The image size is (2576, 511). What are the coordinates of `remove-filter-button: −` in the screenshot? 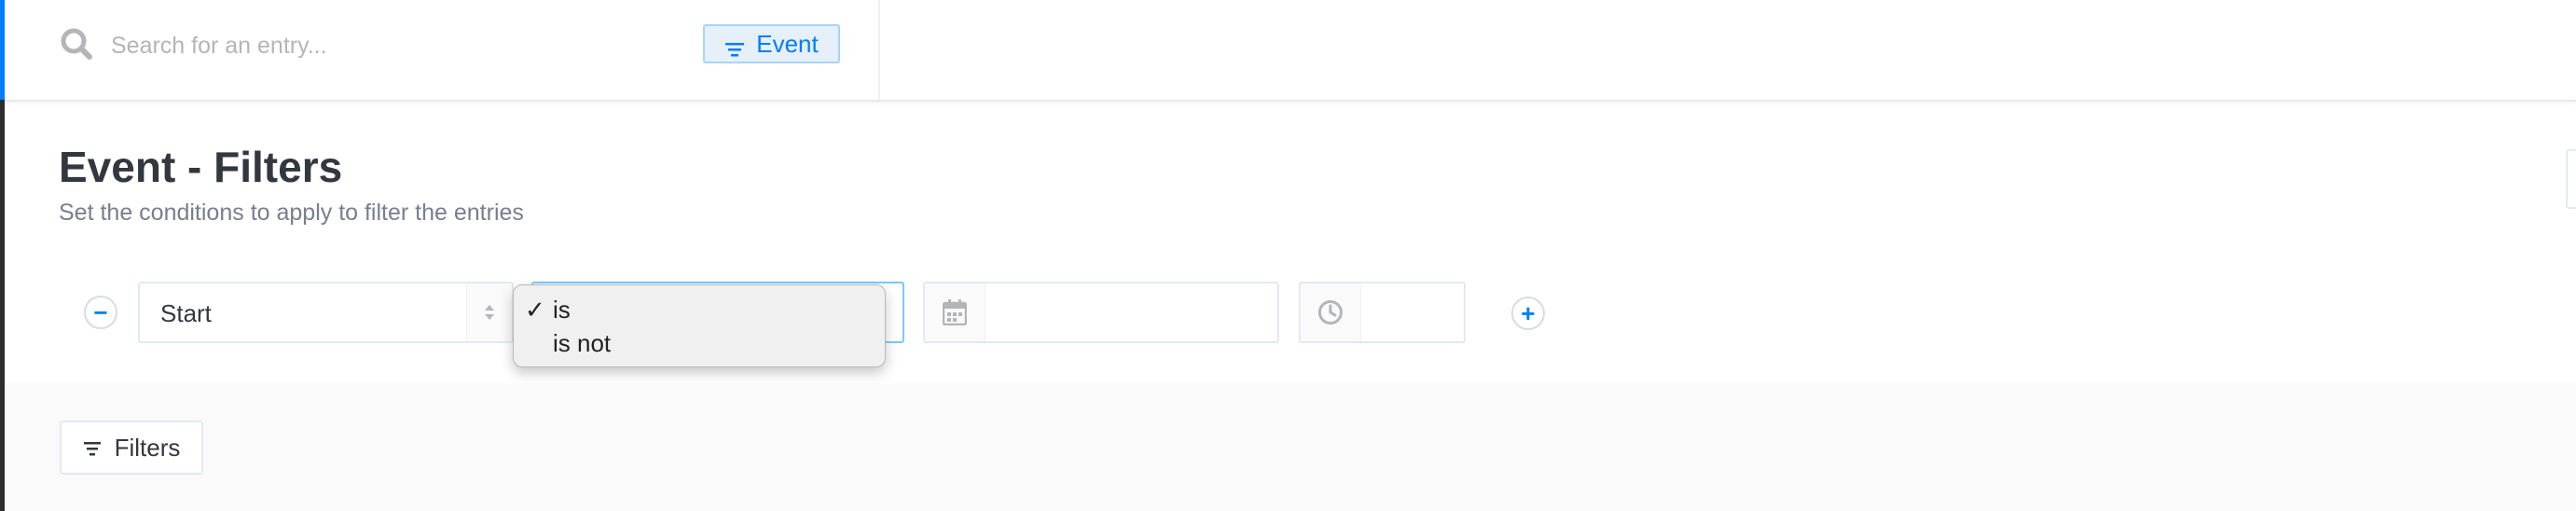 It's located at (100, 312).